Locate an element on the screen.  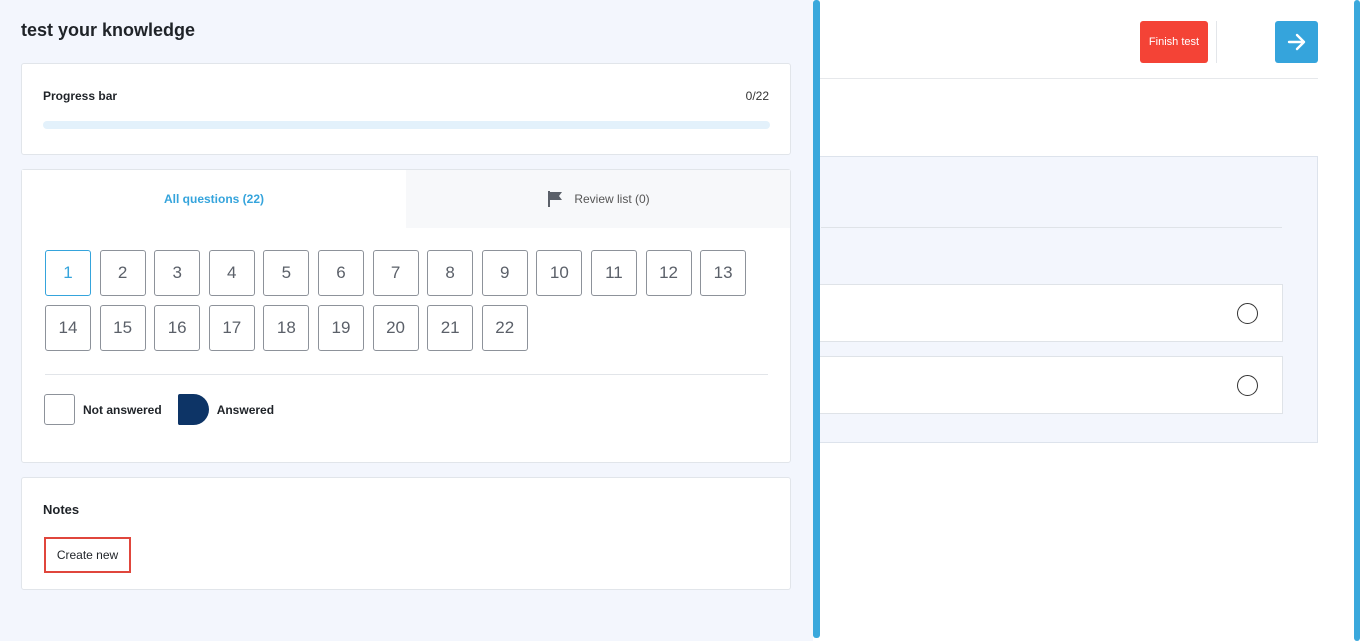
question-number-button: 10 is located at coordinates (559, 273).